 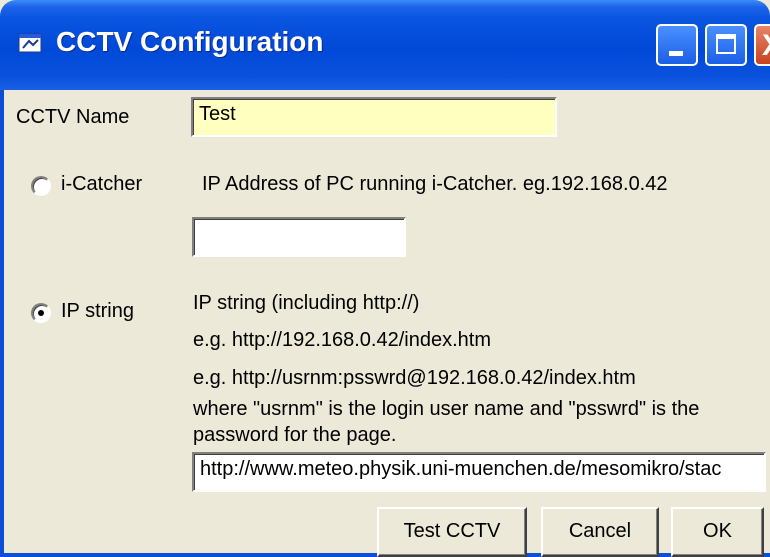 I want to click on icatcher-radio, so click(x=41, y=186).